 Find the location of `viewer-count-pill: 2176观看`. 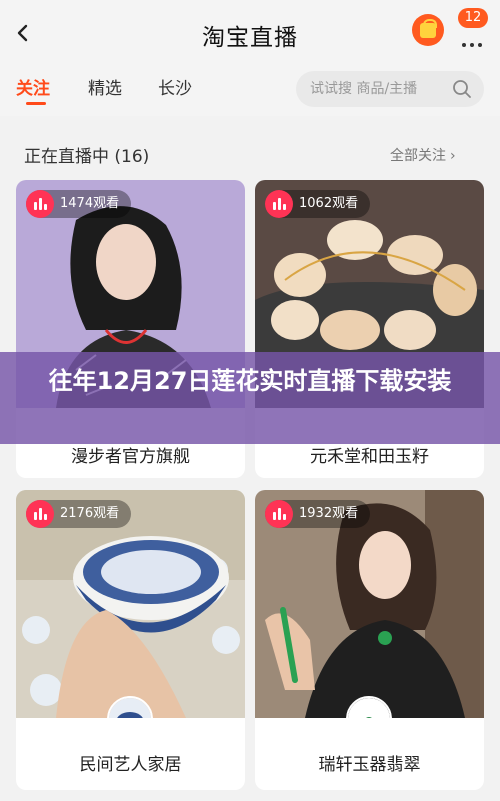

viewer-count-pill: 2176观看 is located at coordinates (79, 514).